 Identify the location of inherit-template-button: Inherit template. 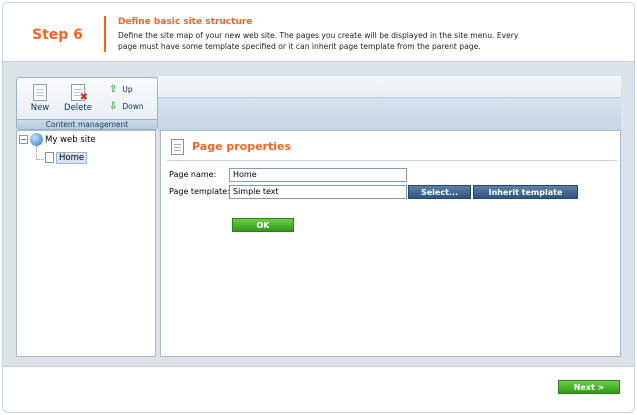
(525, 192).